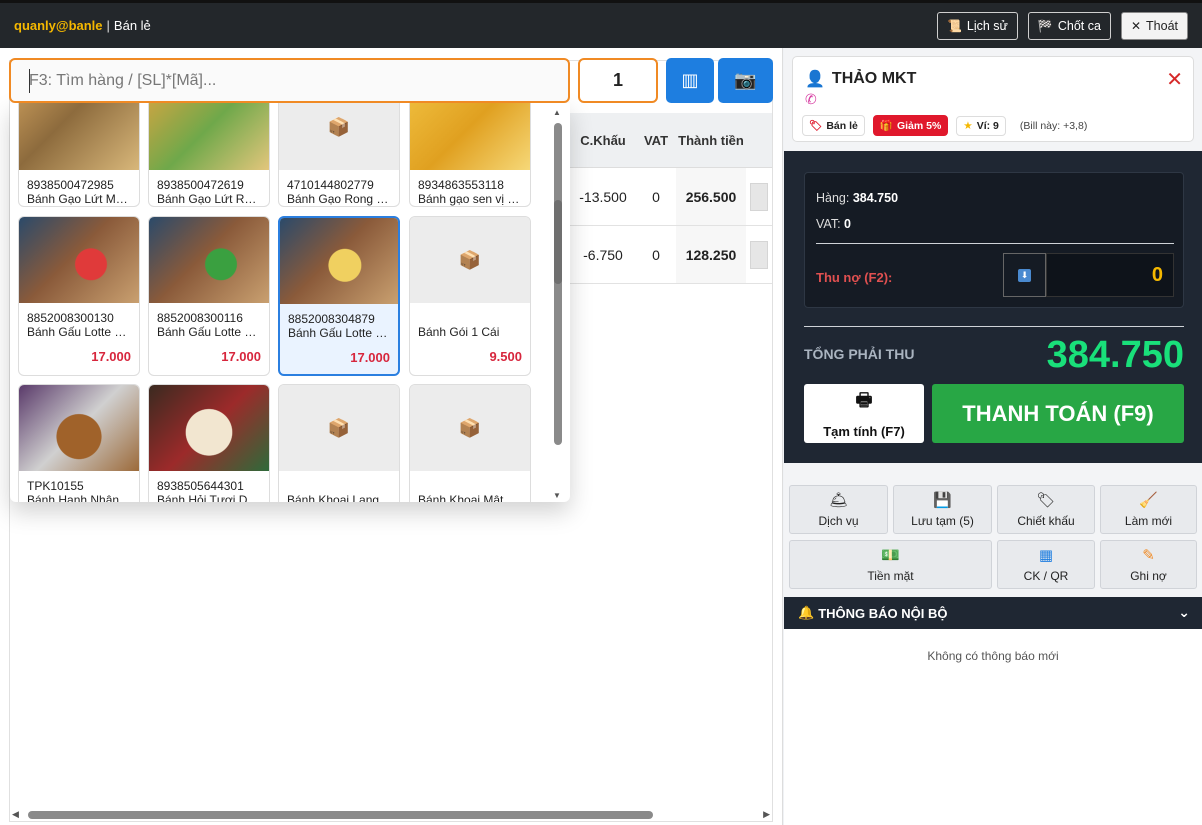  I want to click on username: quanly@banle, so click(58, 25).